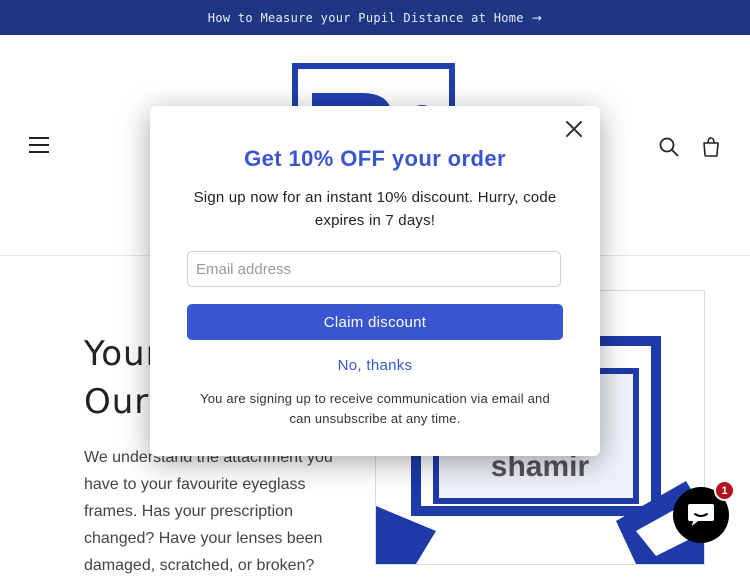 This screenshot has height=579, width=750. What do you see at coordinates (574, 129) in the screenshot?
I see `close-icon` at bounding box center [574, 129].